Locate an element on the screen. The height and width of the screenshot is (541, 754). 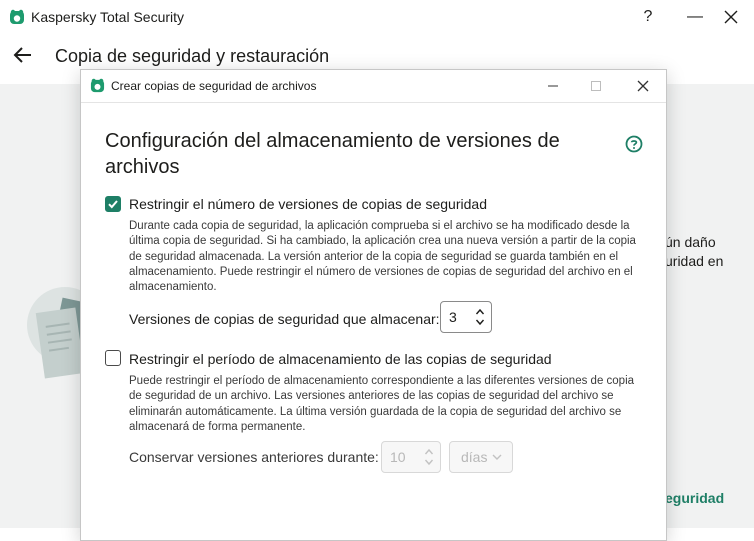
retention-unit-select: días is located at coordinates (481, 457).